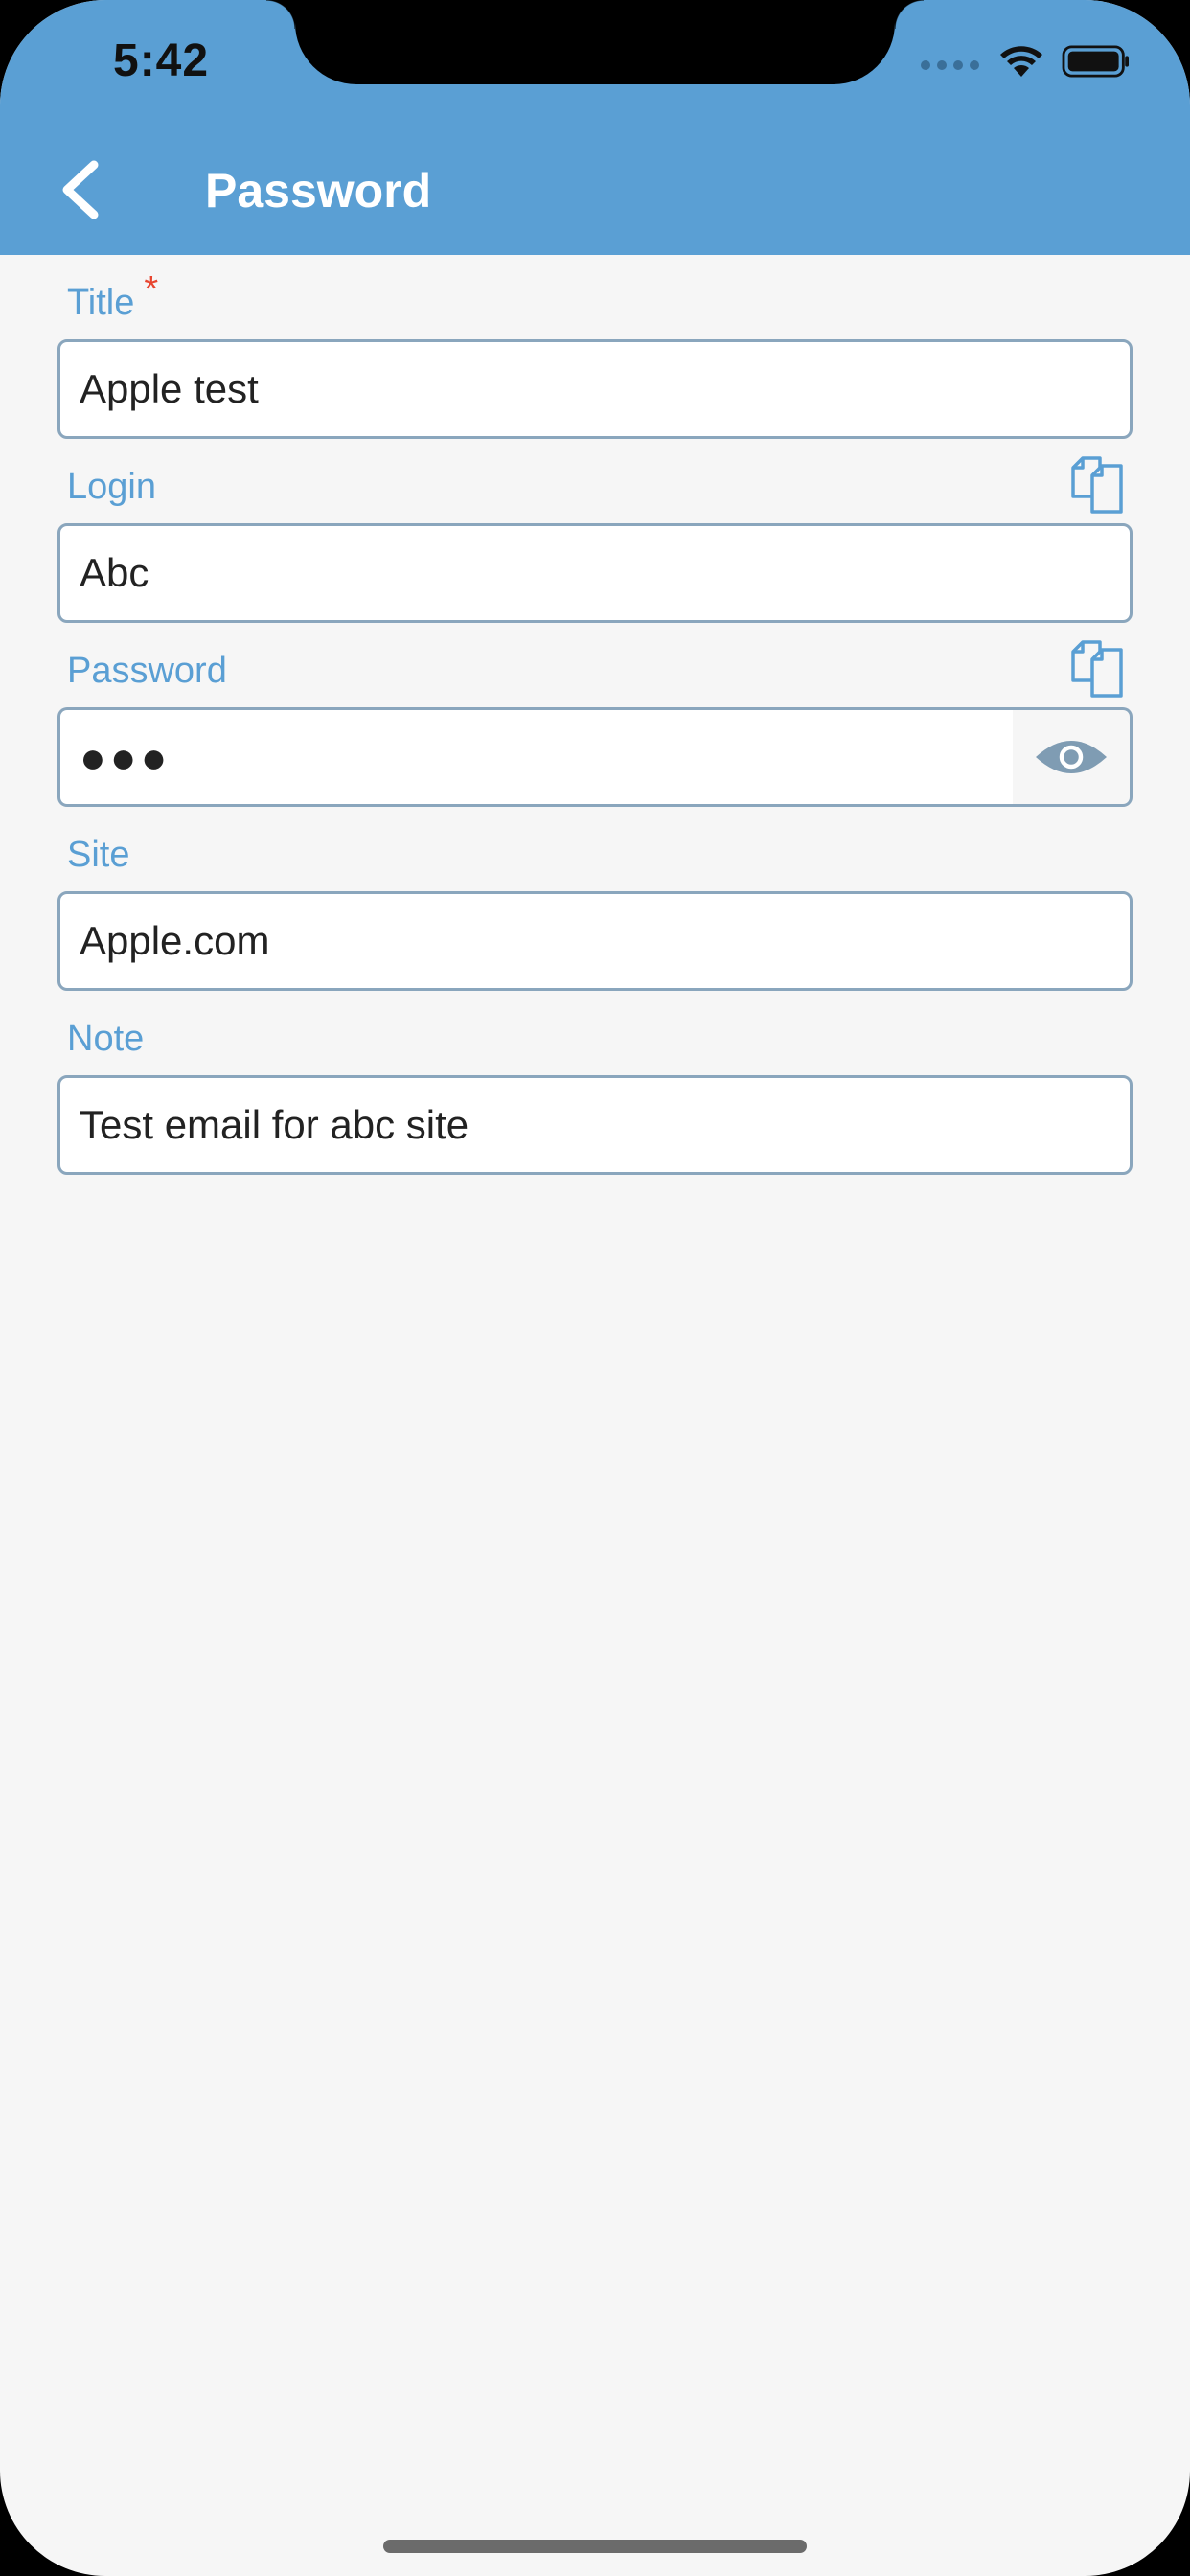 The image size is (1190, 2576). Describe the element at coordinates (175, 940) in the screenshot. I see `site-input-value: Apple.com` at that location.